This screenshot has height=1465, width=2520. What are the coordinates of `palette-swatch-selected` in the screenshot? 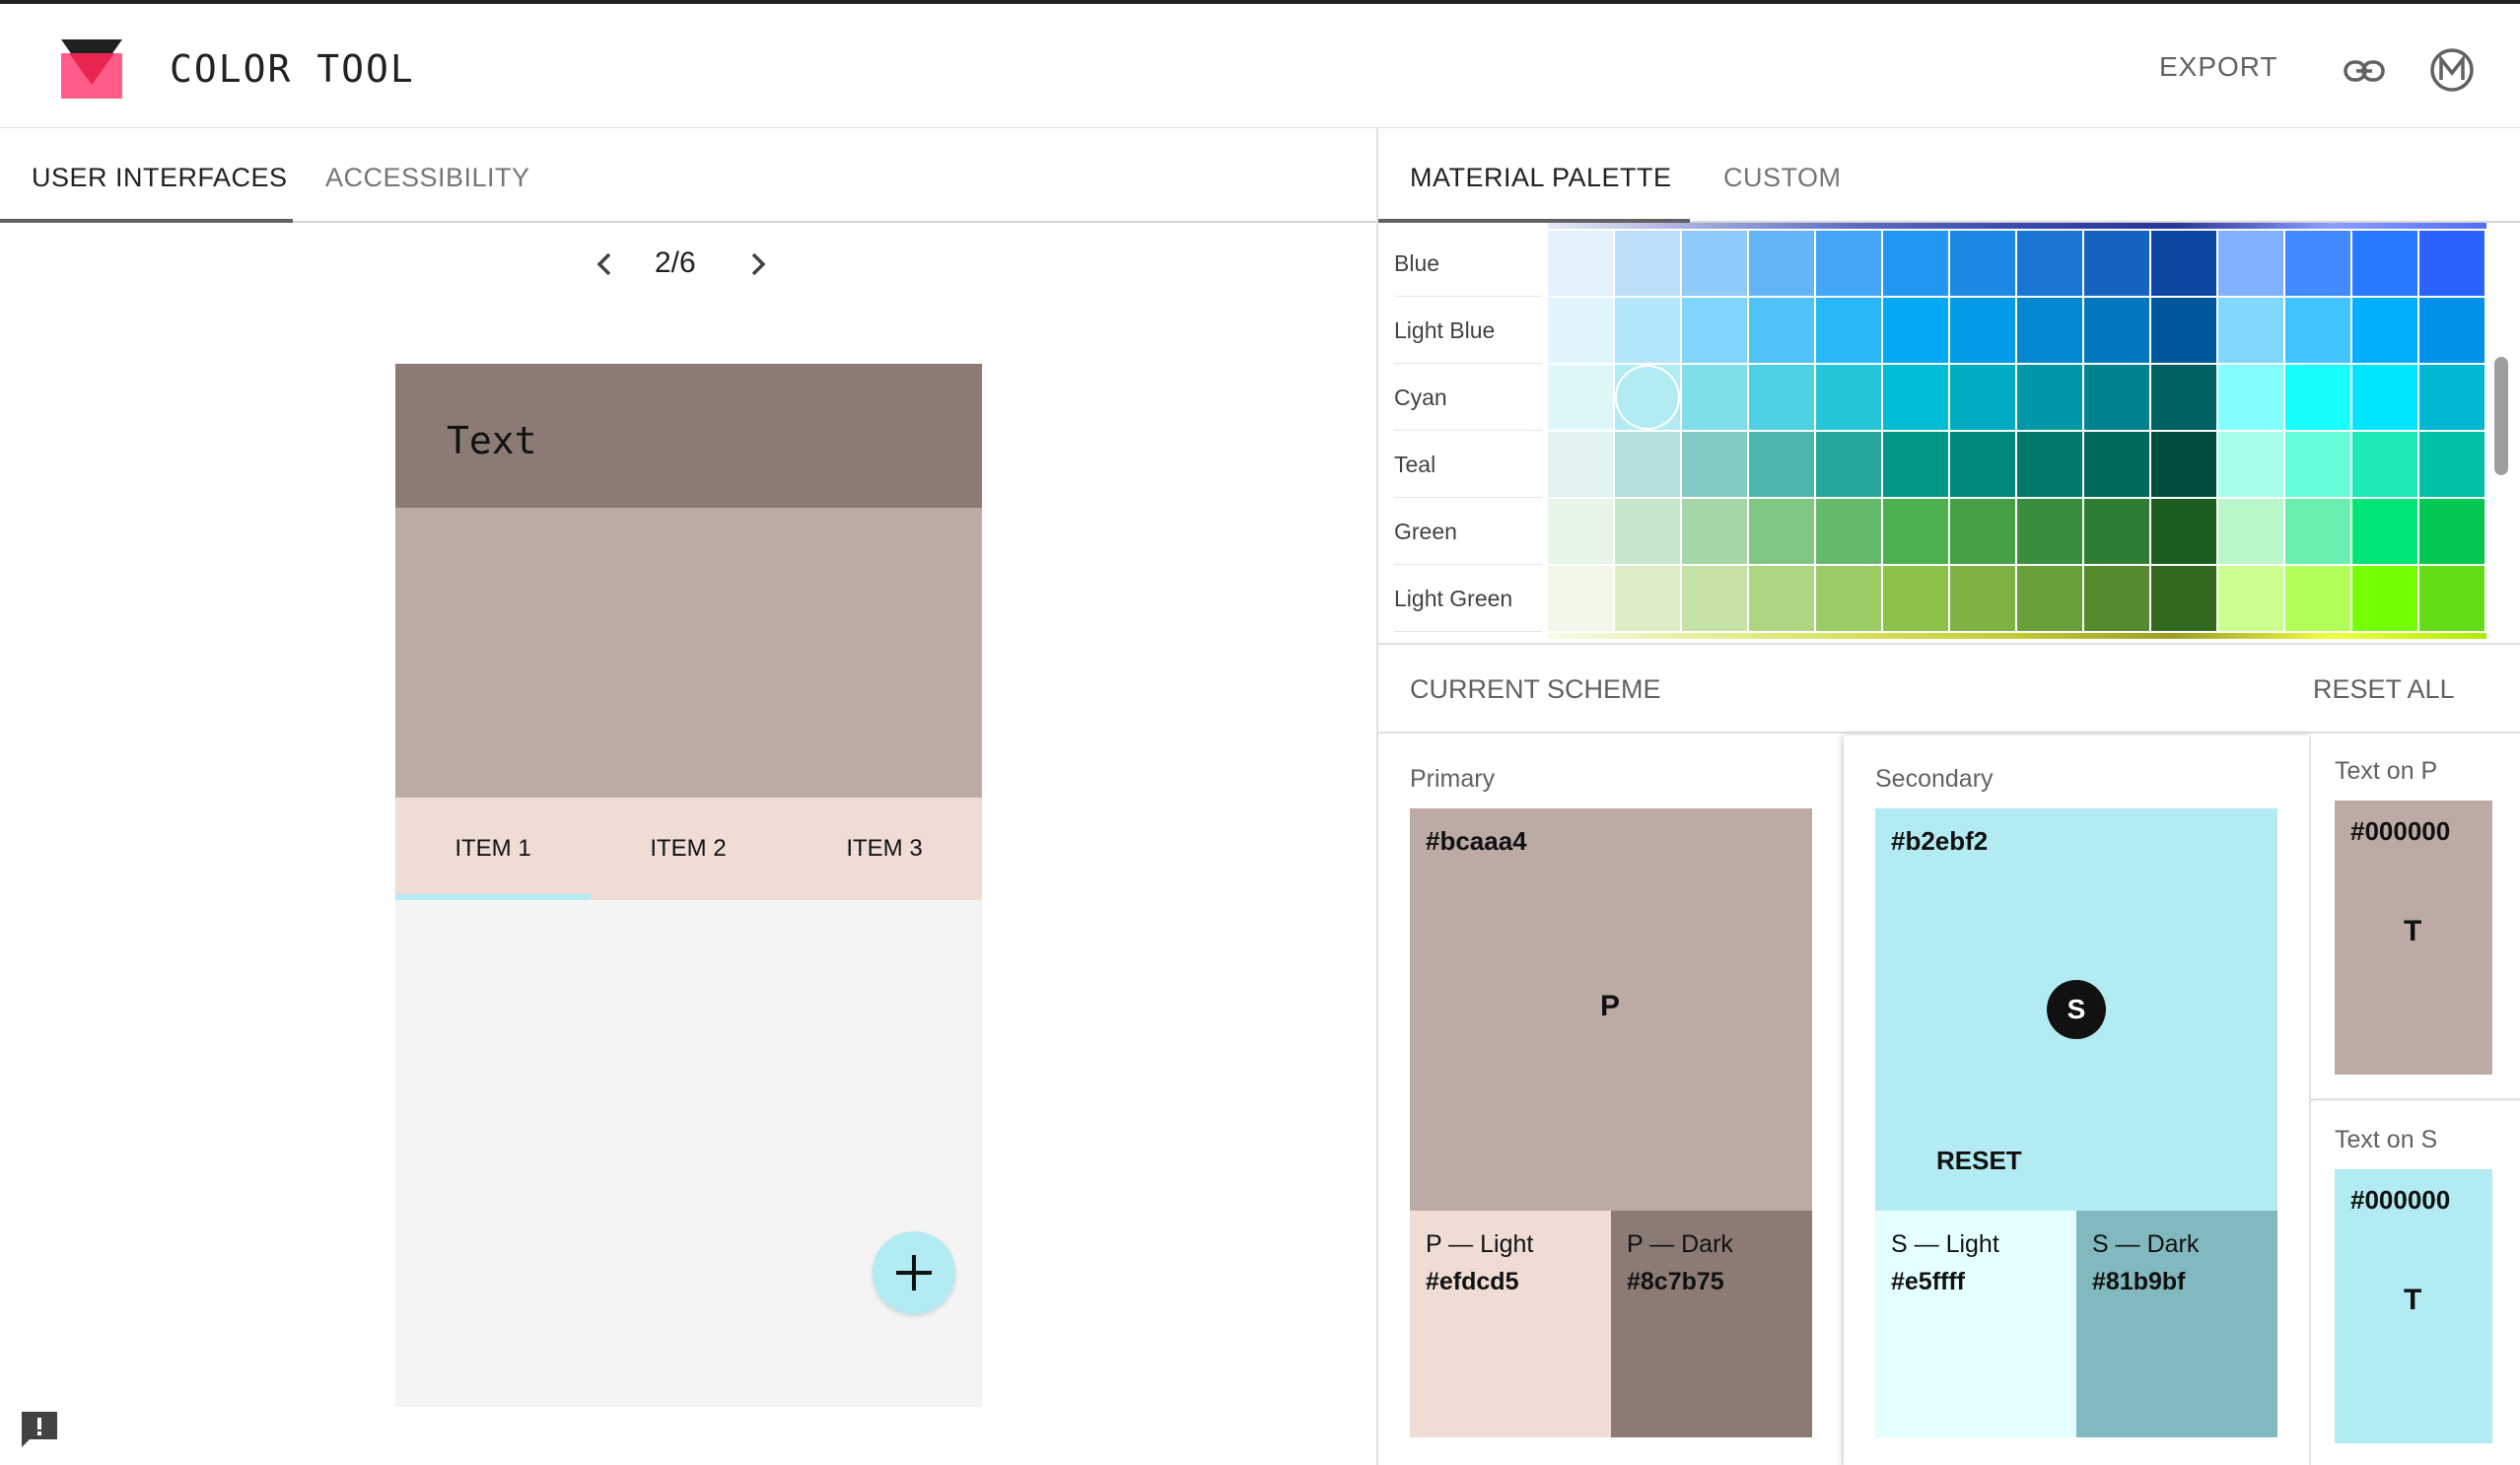 It's located at (1647, 397).